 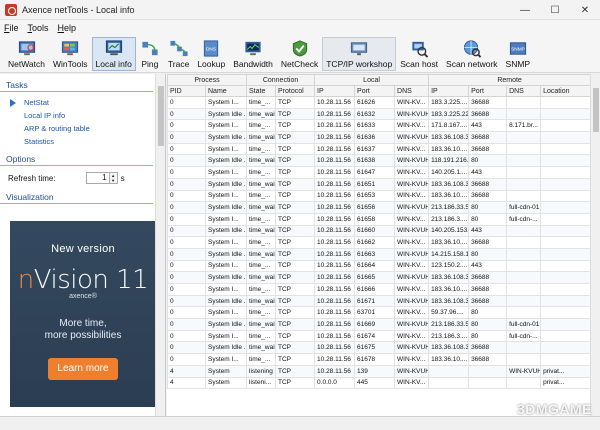 What do you see at coordinates (70, 54) in the screenshot?
I see `wintools-button: WinTools` at bounding box center [70, 54].